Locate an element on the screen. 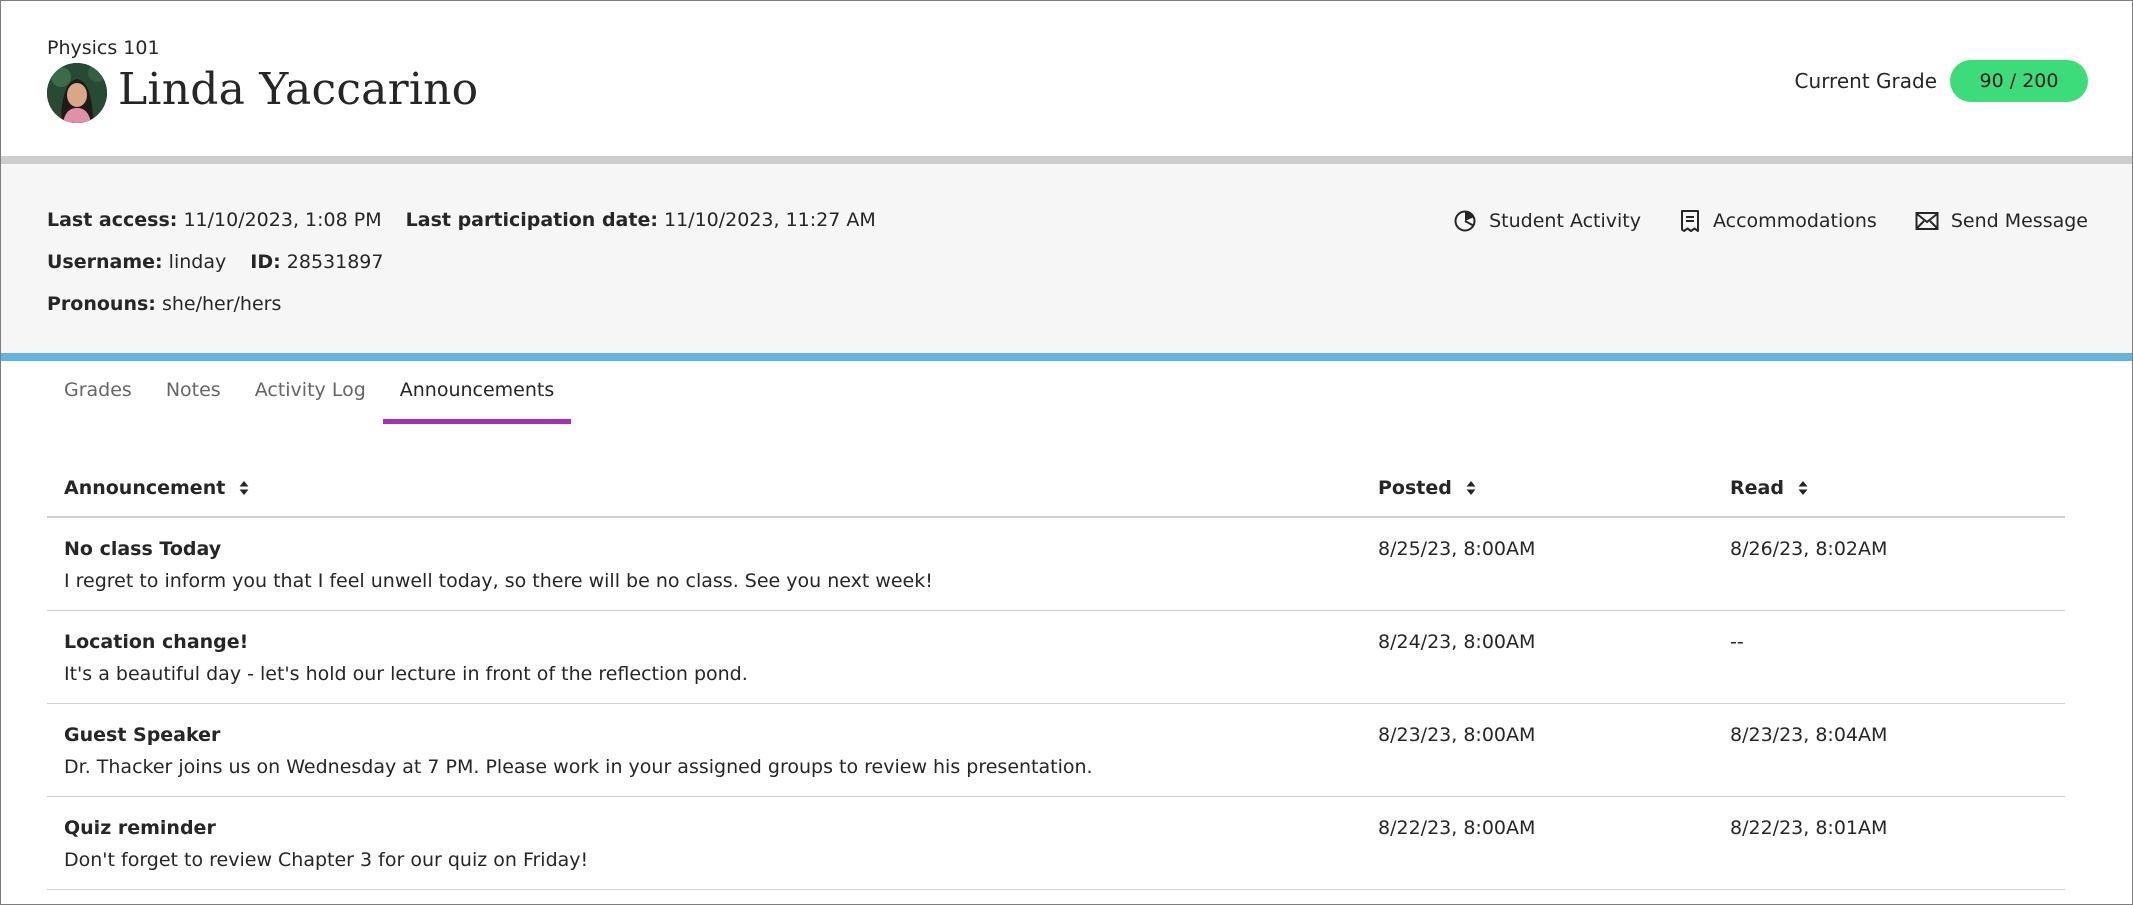 The width and height of the screenshot is (2133, 905). id-label: ID: is located at coordinates (265, 262).